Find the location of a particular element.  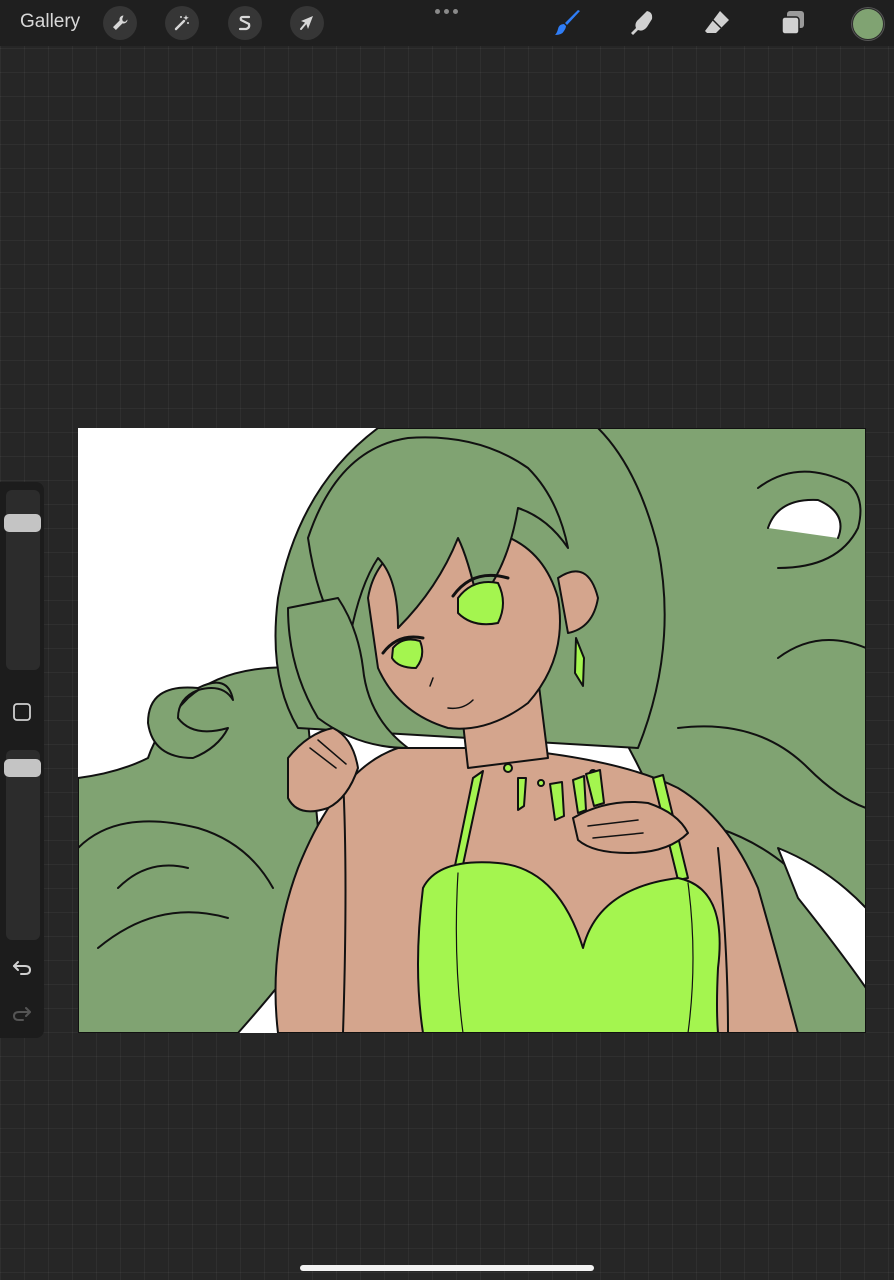

brush-icon is located at coordinates (567, 22).